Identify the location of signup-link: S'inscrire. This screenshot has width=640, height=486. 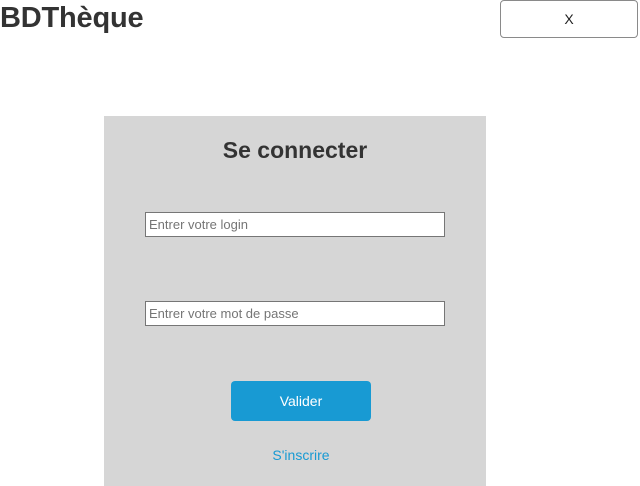
(301, 455).